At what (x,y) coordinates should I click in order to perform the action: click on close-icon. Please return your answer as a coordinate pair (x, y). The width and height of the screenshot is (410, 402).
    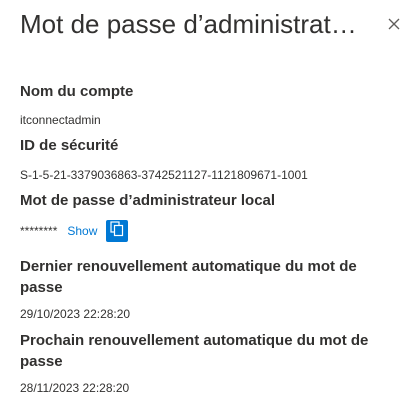
    Looking at the image, I should click on (394, 24).